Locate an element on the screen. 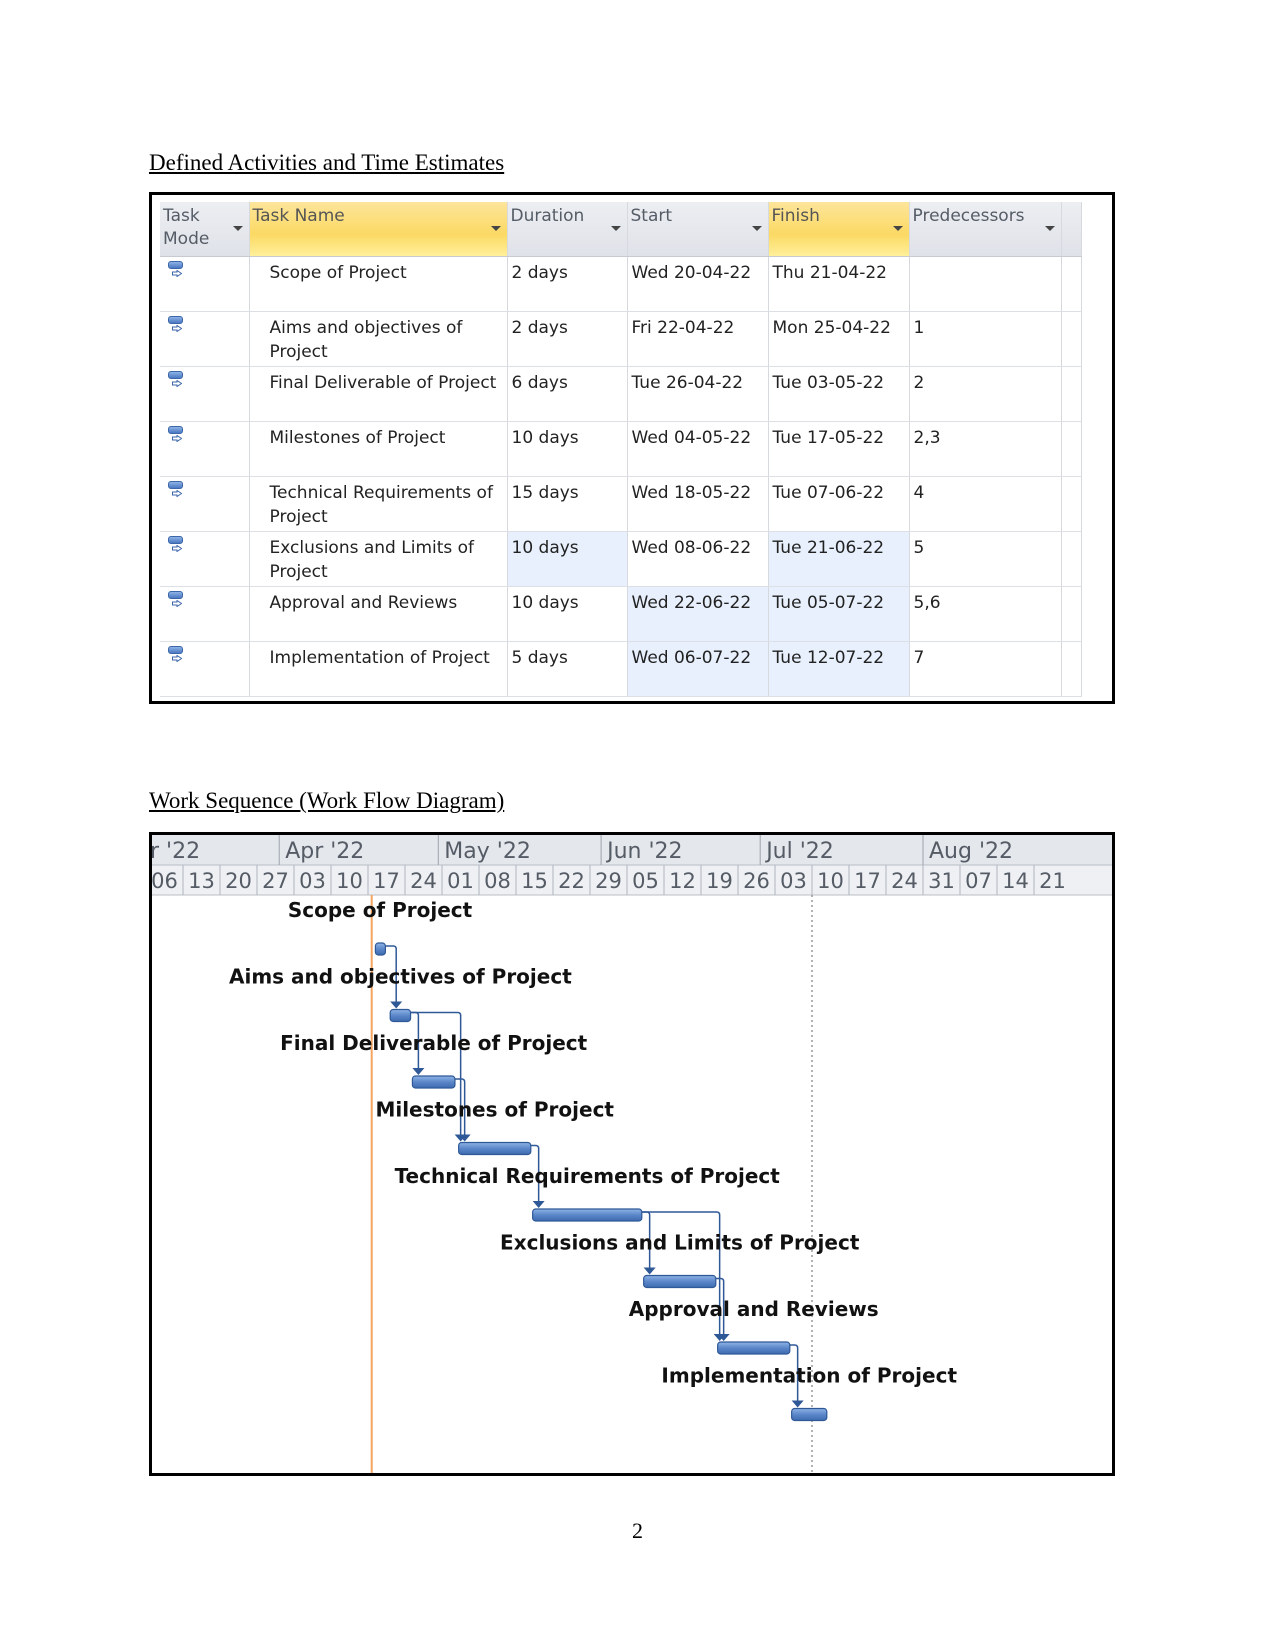 The image size is (1275, 1650). column-header-finish: Finish is located at coordinates (839, 229).